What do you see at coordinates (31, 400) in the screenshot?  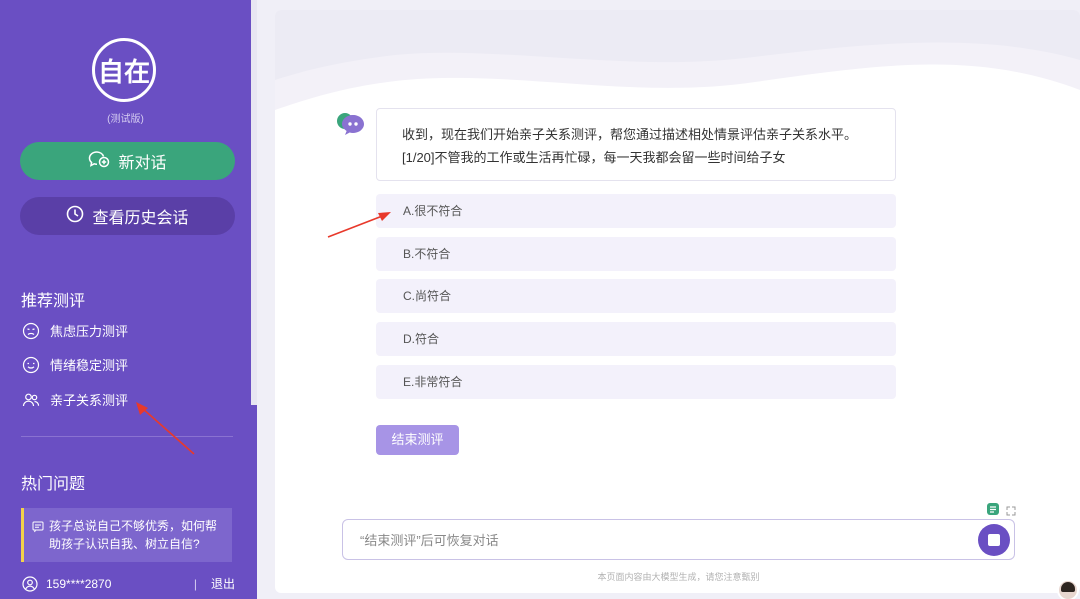 I see `people-icon` at bounding box center [31, 400].